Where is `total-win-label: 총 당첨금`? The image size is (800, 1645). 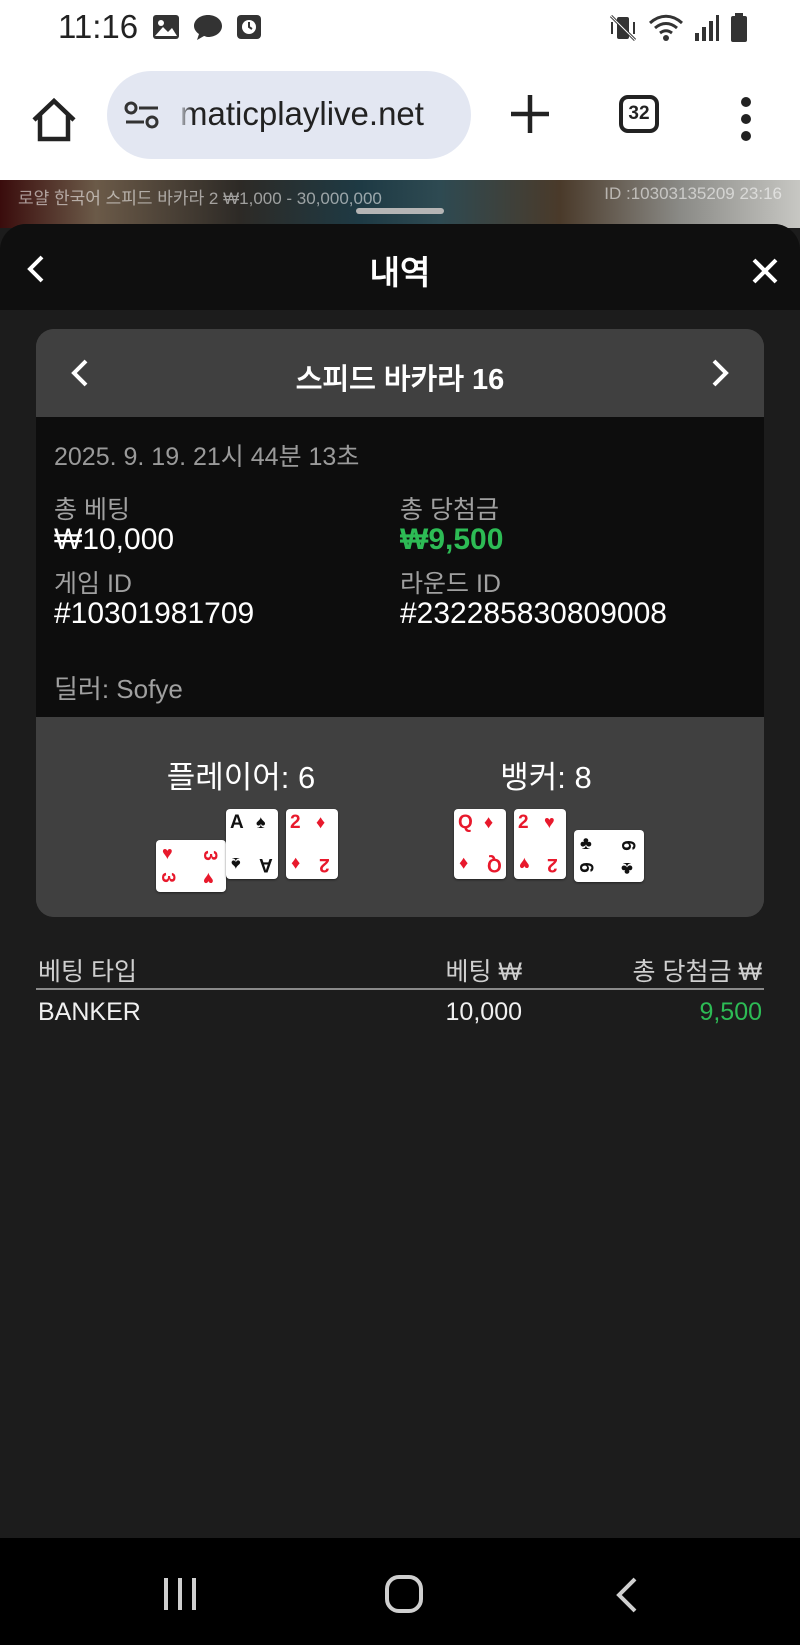 total-win-label: 총 당첨금 is located at coordinates (449, 510).